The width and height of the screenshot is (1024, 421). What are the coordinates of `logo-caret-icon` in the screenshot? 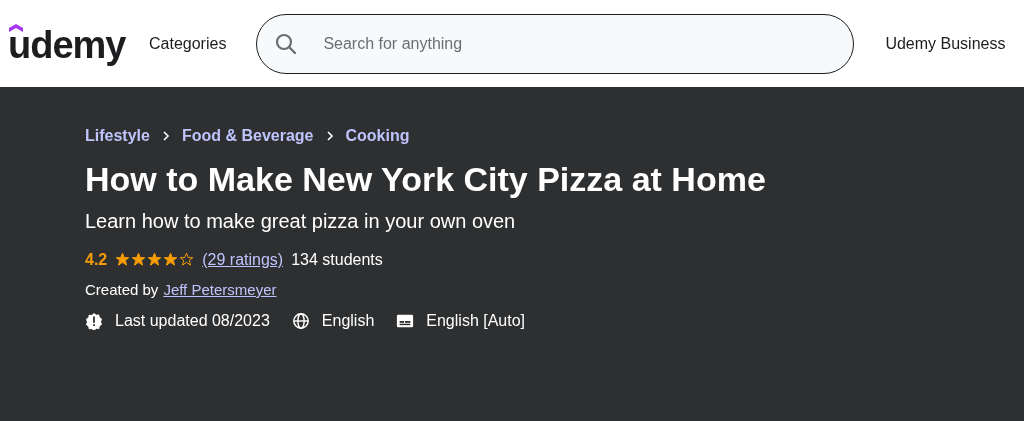 It's located at (16, 27).